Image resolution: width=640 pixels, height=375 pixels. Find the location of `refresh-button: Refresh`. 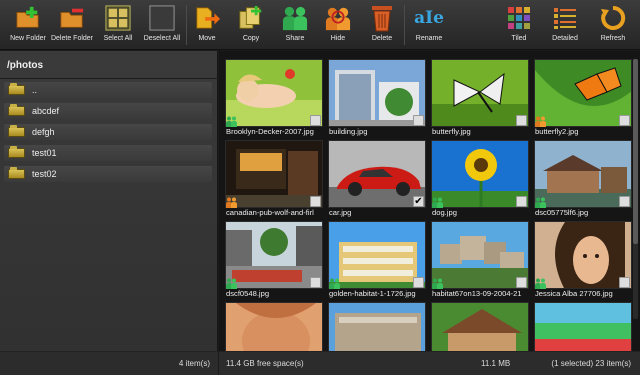

refresh-button: Refresh is located at coordinates (613, 25).